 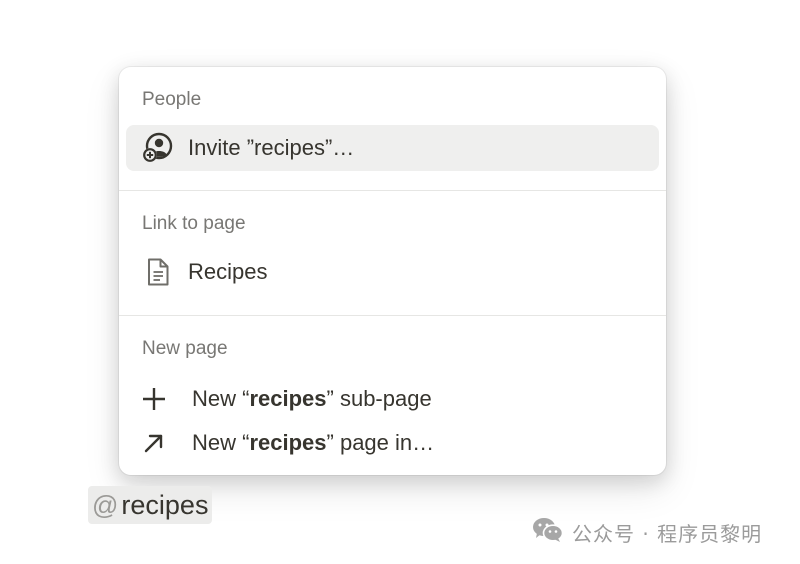 What do you see at coordinates (154, 443) in the screenshot?
I see `arrow-up-right-icon` at bounding box center [154, 443].